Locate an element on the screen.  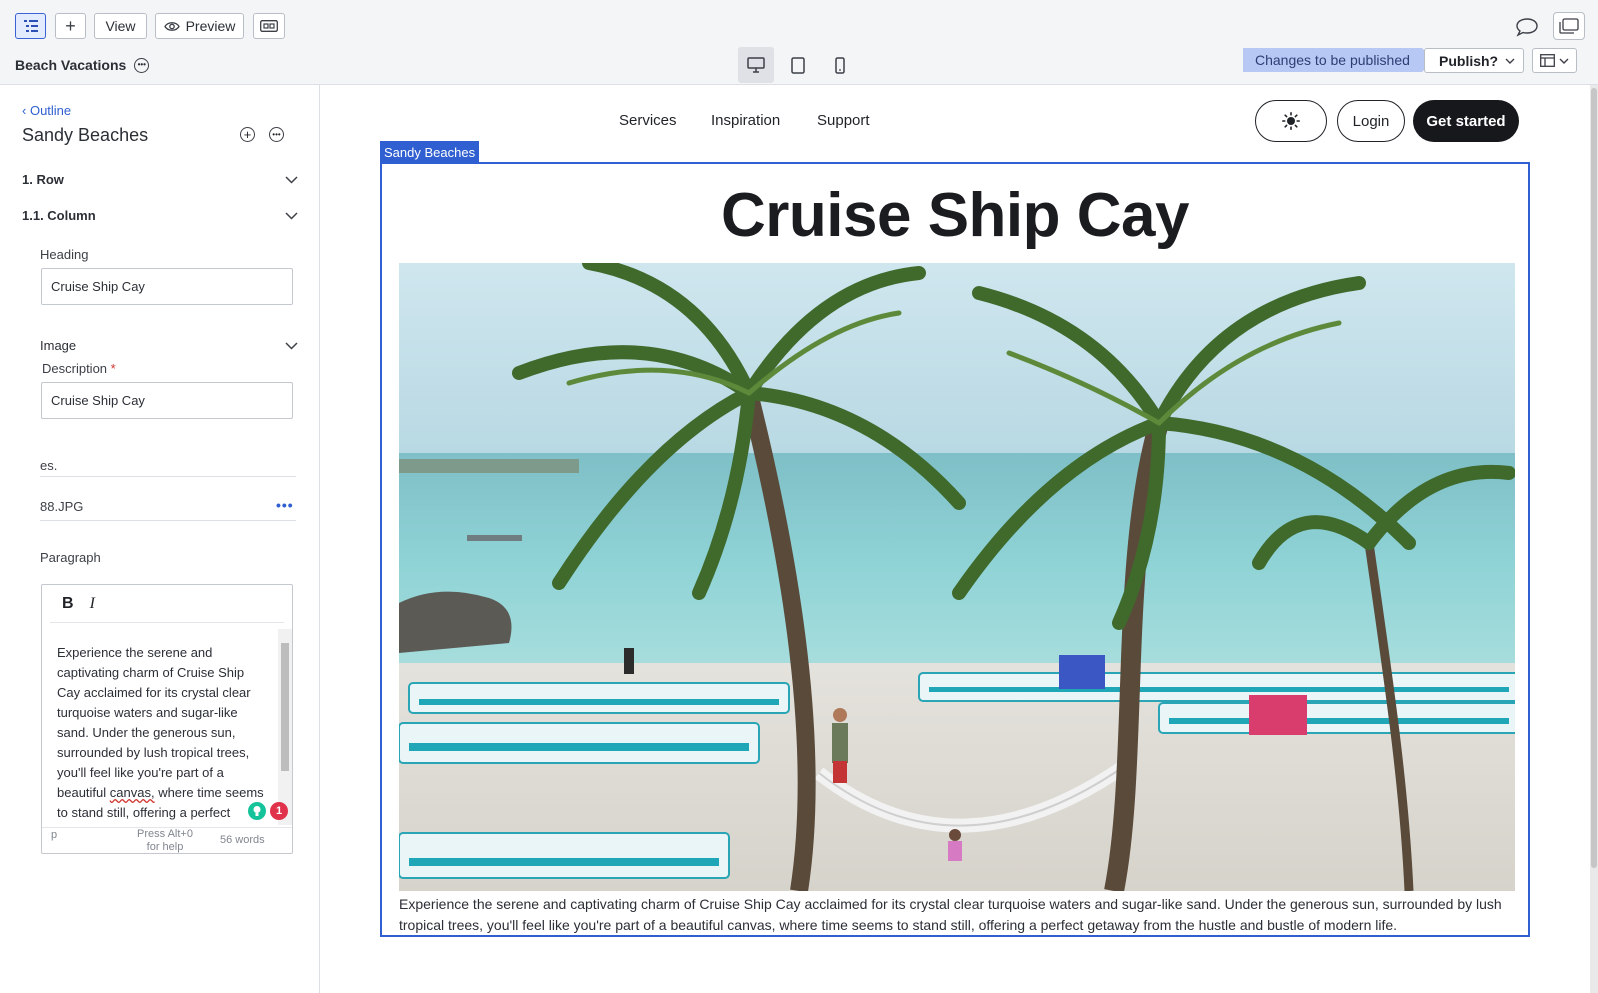
editor-scrollbar is located at coordinates (285, 727).